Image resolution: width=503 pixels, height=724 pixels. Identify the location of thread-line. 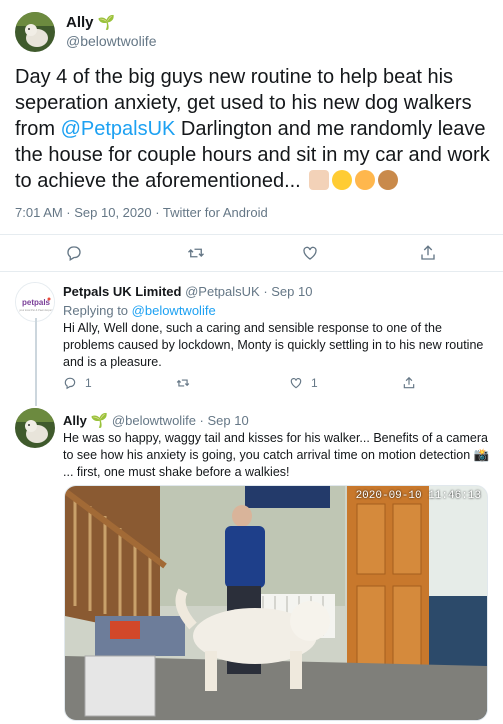
(36, 362).